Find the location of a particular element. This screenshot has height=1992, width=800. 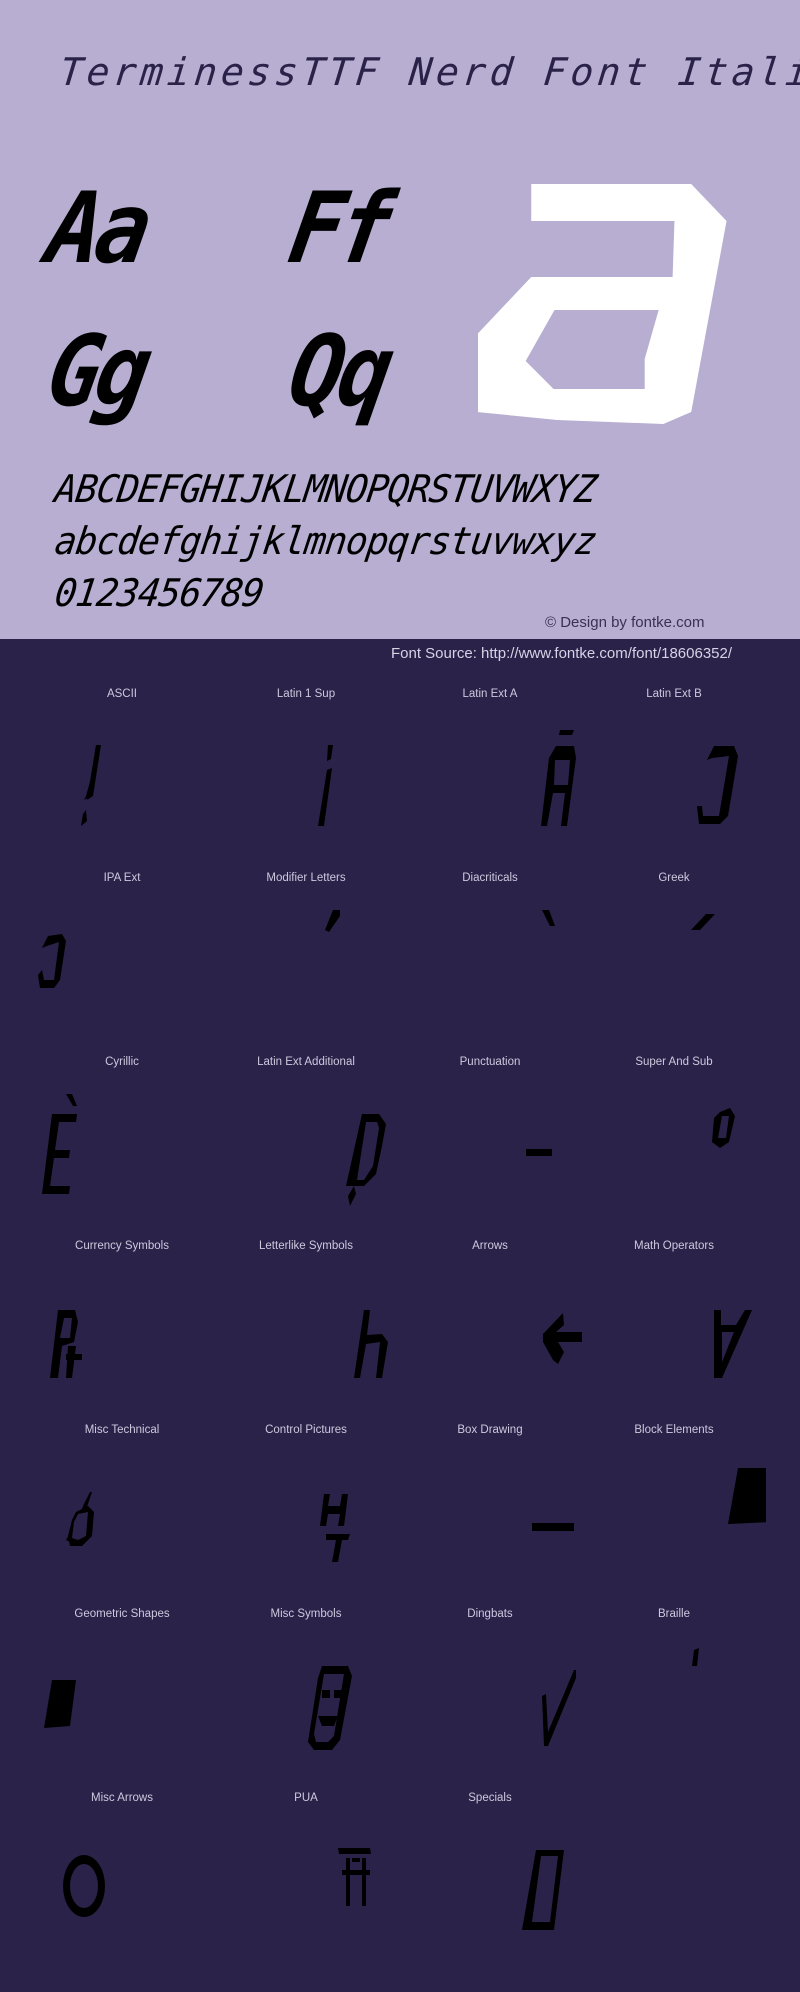

block-label: Control Pictures is located at coordinates (306, 1430).